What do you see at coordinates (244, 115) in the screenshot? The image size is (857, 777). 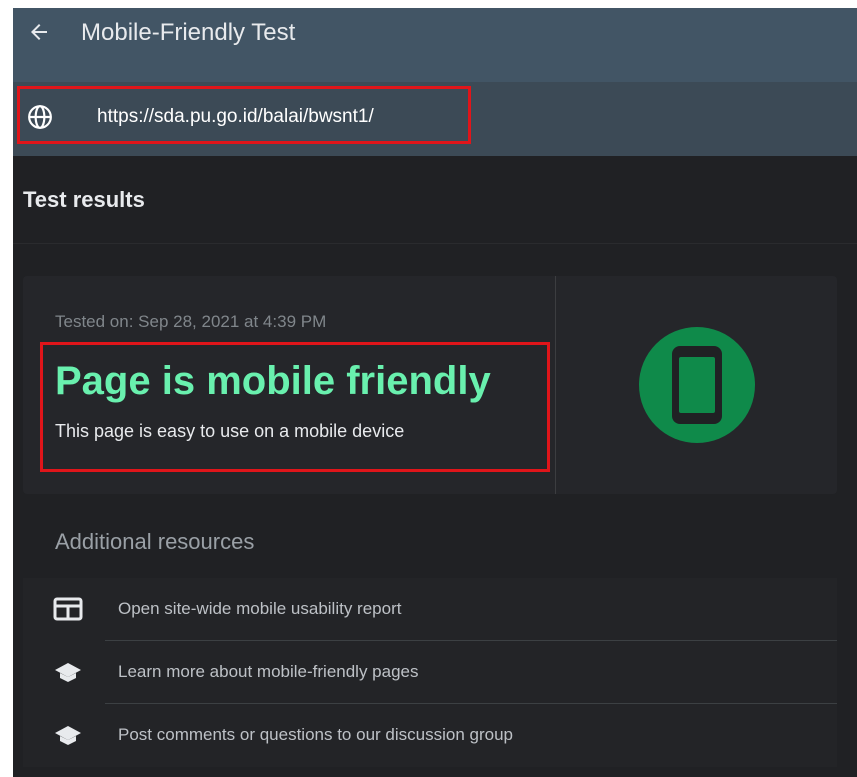 I see `url-highlight-box` at bounding box center [244, 115].